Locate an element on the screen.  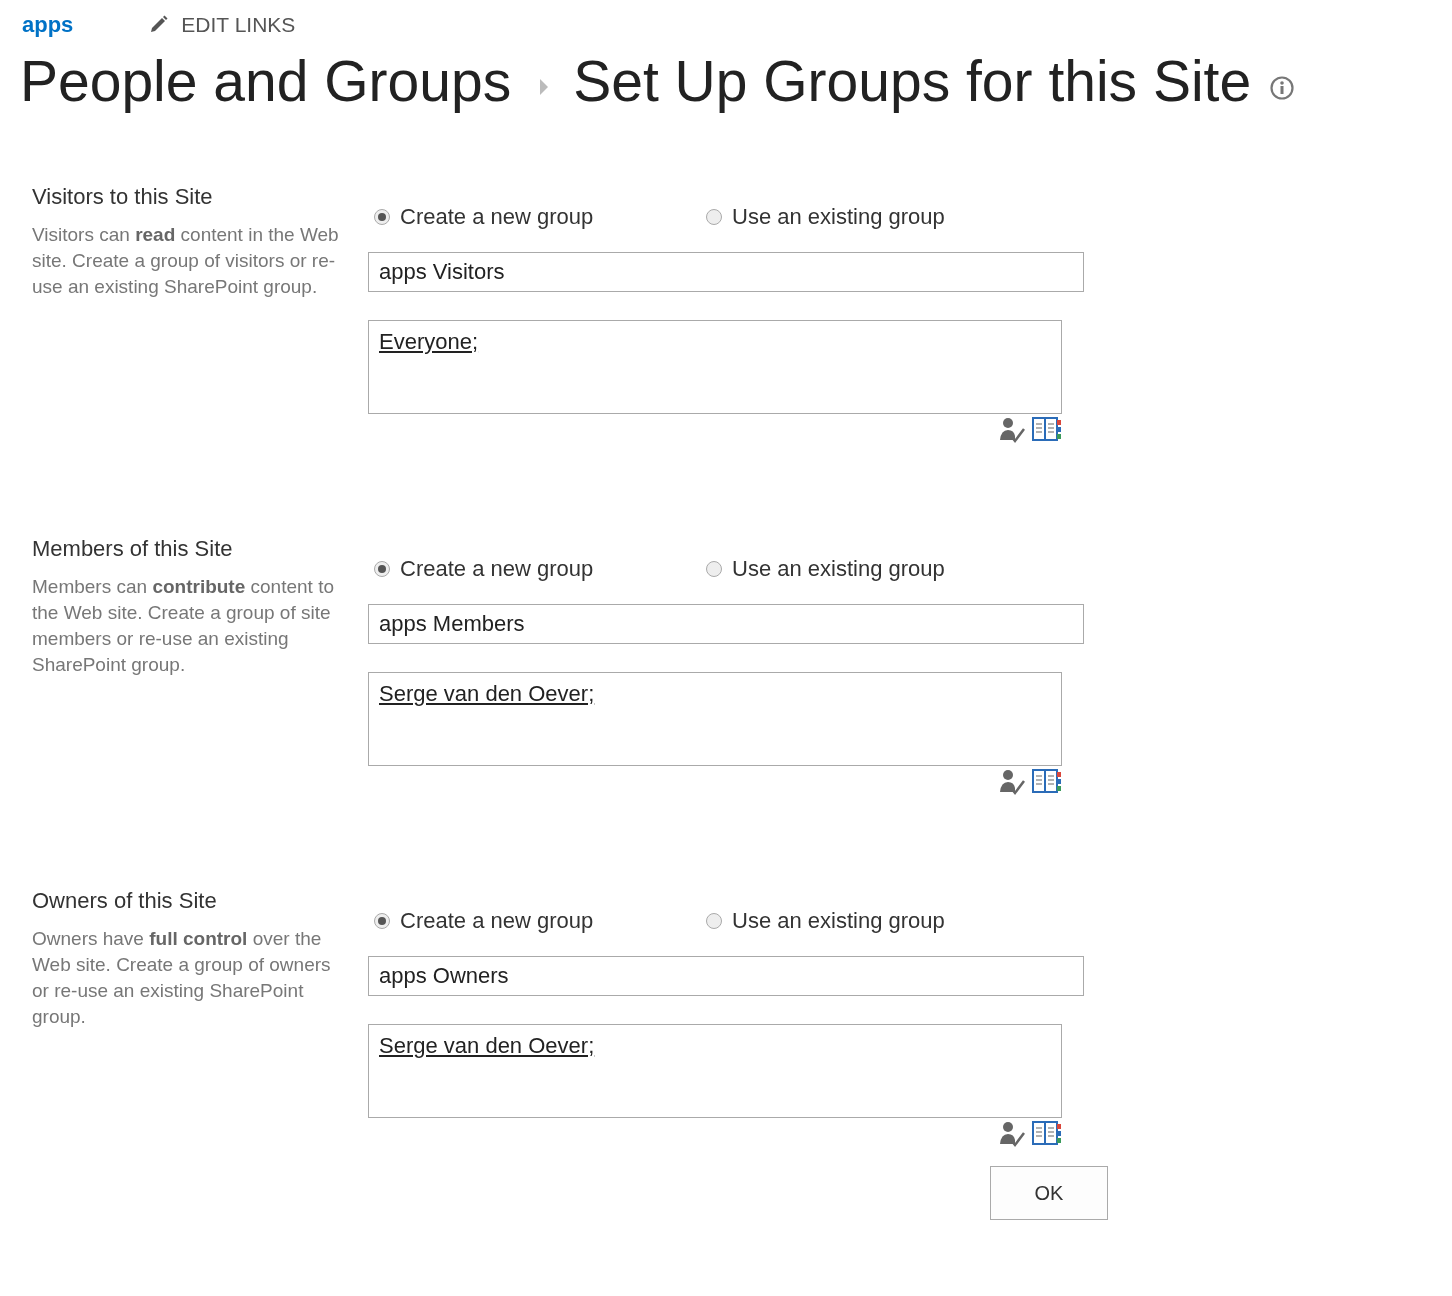
section-description: Members can contribute content to the Web site. Create a group of site members or re-use an existing SharePoint group. is located at coordinates (183, 626).